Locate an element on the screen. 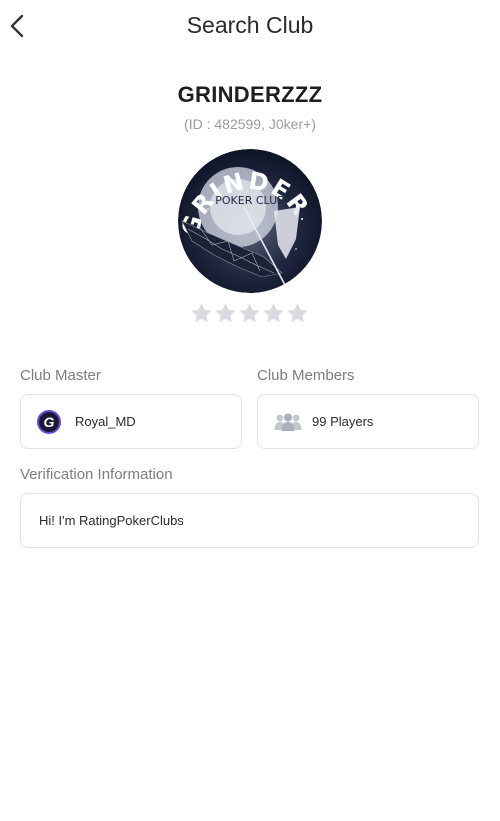  club-id: (ID : 482599, J0ker+) is located at coordinates (250, 124).